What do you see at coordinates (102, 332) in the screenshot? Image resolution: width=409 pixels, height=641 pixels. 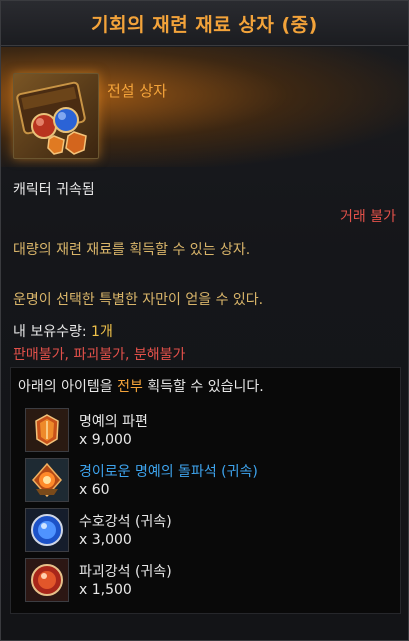 I see `owned-count: 1개` at bounding box center [102, 332].